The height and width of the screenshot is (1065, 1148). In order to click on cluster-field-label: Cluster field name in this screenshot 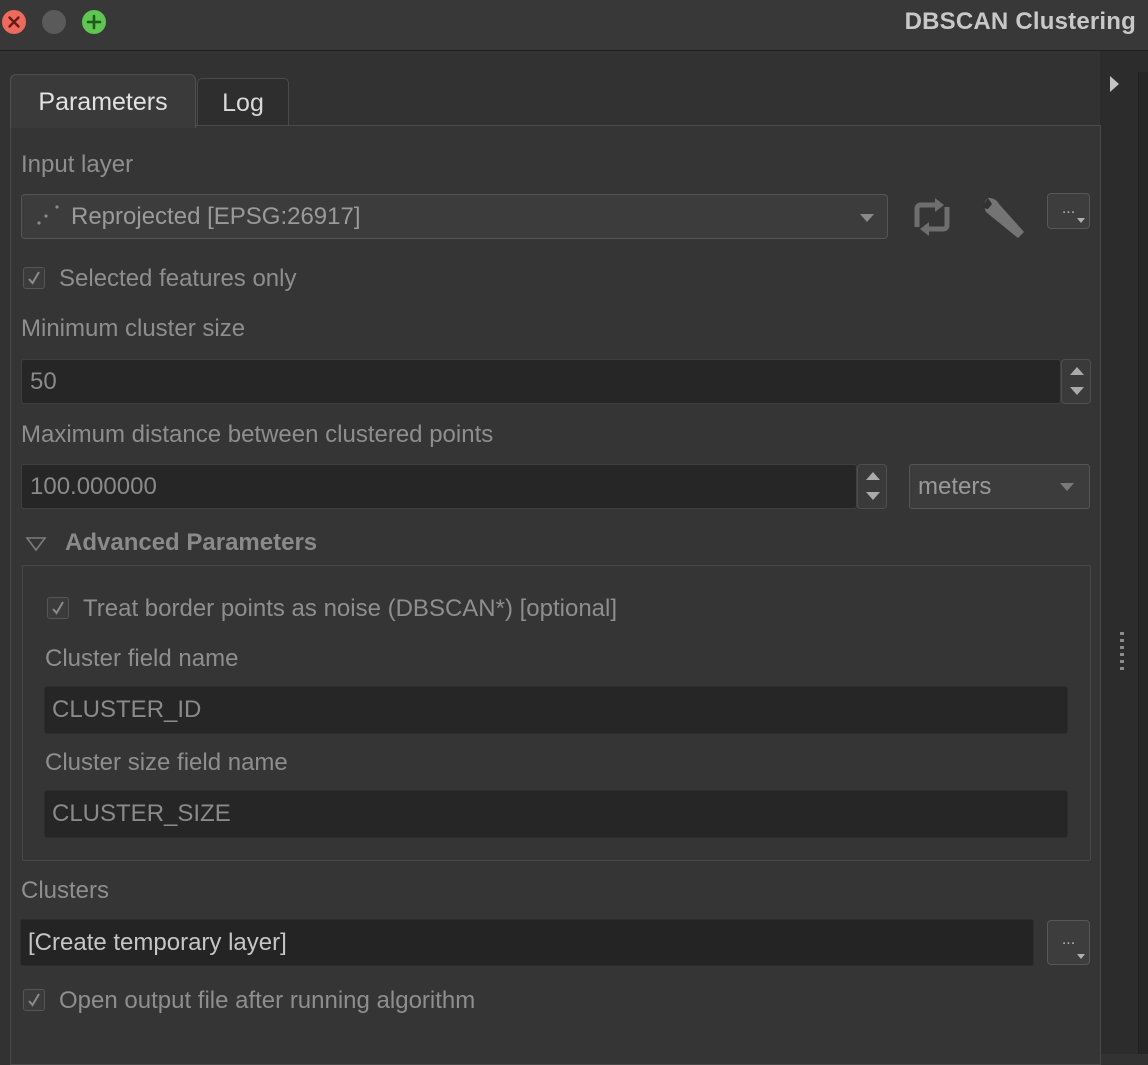, I will do `click(142, 658)`.